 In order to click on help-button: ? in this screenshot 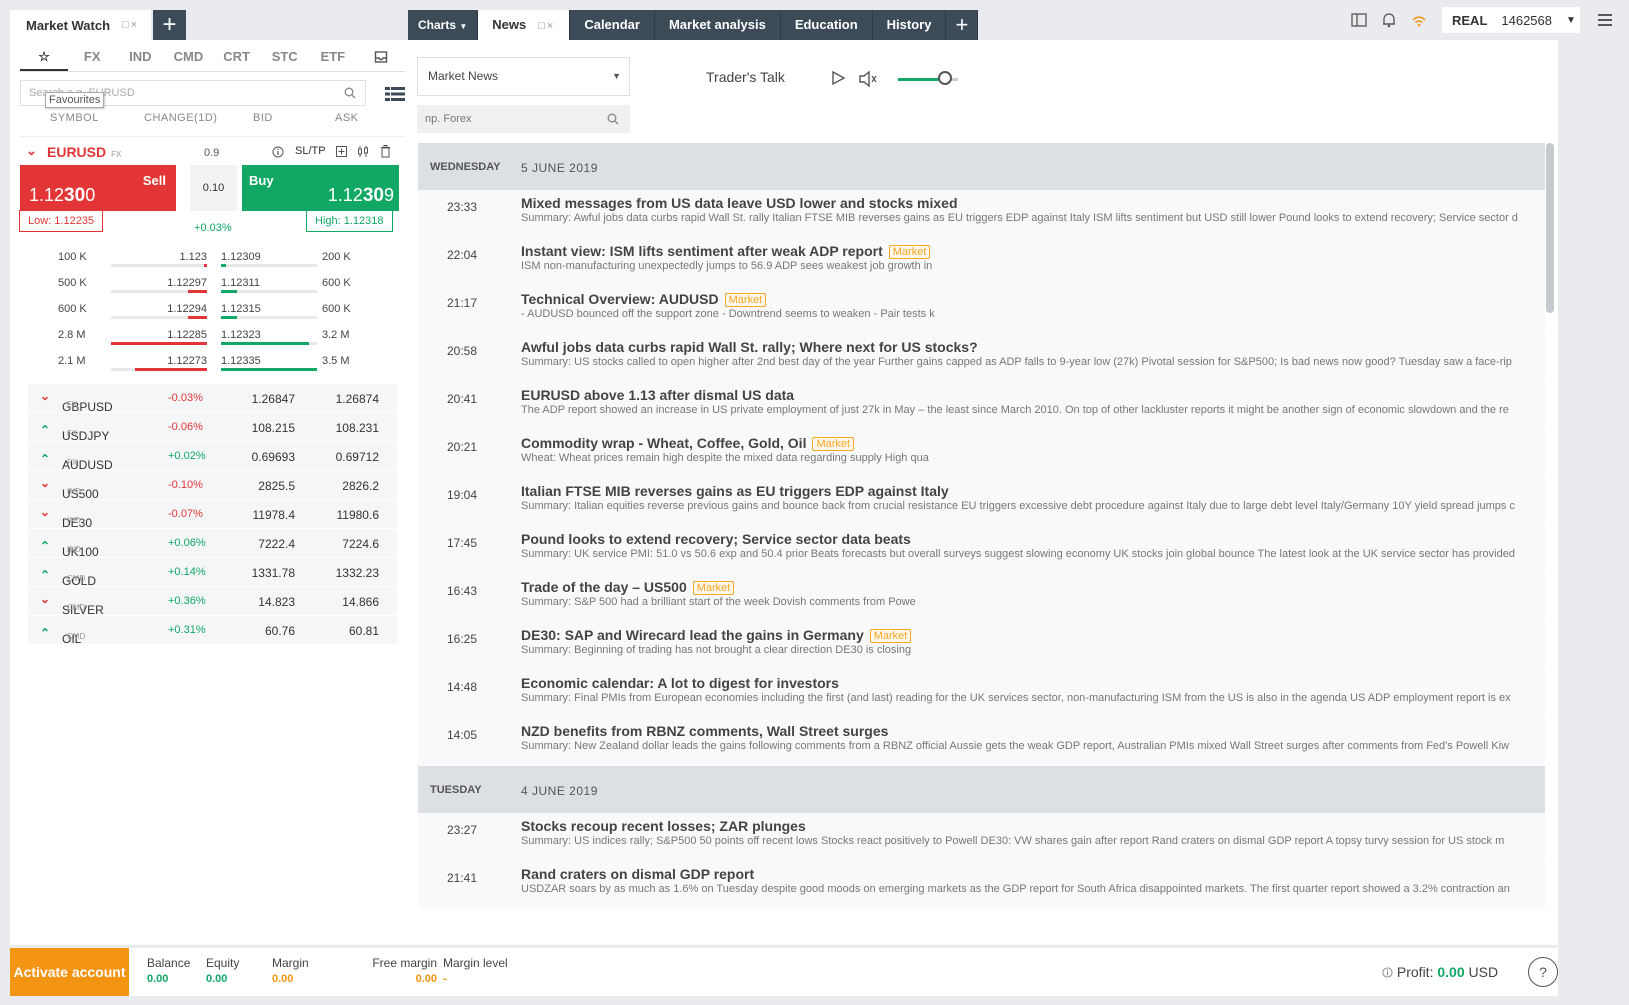, I will do `click(1543, 972)`.